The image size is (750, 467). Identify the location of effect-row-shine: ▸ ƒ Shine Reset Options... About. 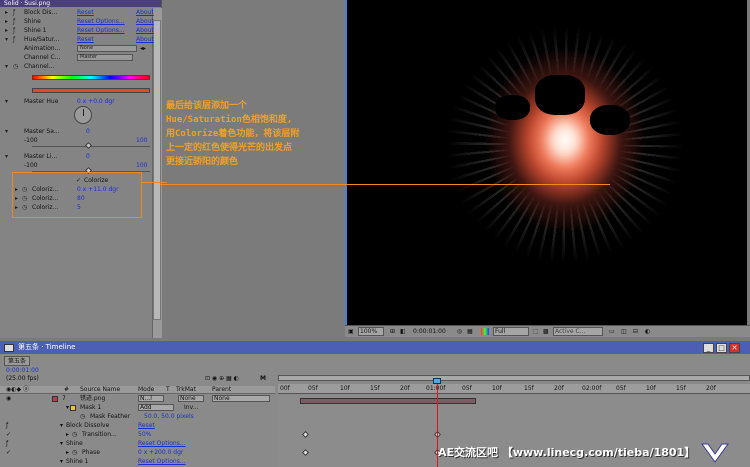
(81, 21).